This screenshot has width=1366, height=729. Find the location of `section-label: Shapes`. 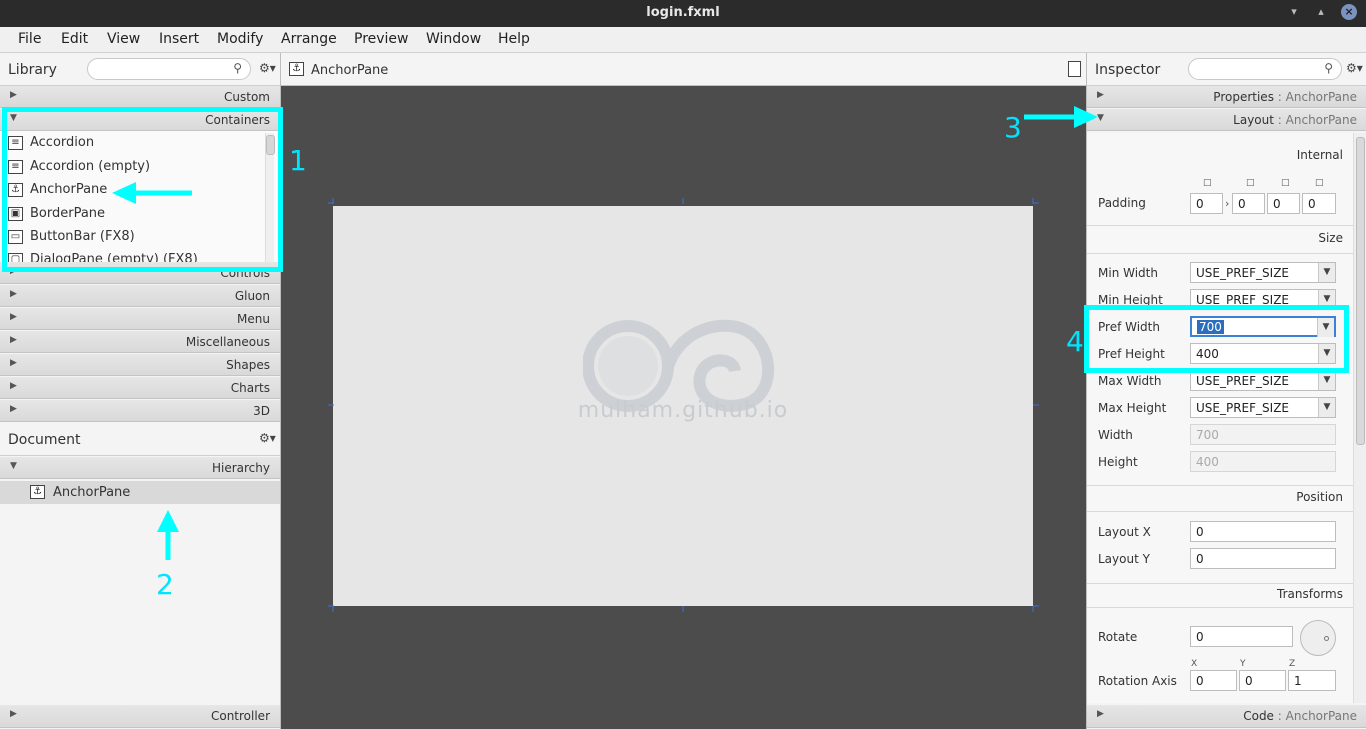

section-label: Shapes is located at coordinates (248, 365).